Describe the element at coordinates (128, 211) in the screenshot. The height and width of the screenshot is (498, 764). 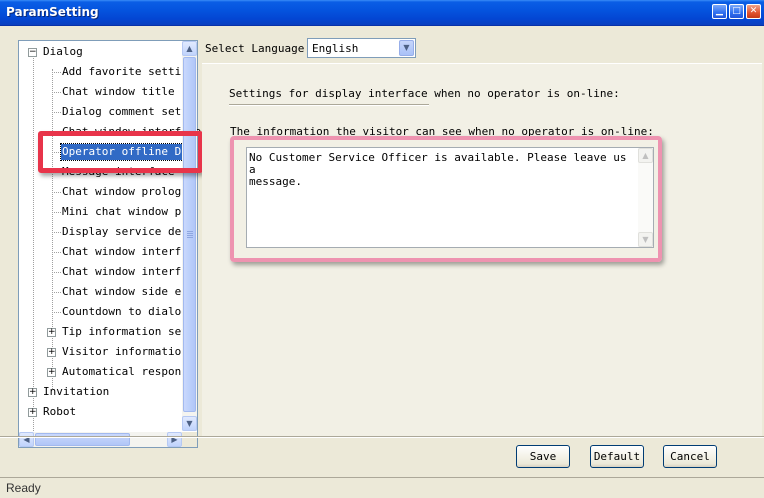
I see `tree-item-label: Mini chat window pro` at that location.